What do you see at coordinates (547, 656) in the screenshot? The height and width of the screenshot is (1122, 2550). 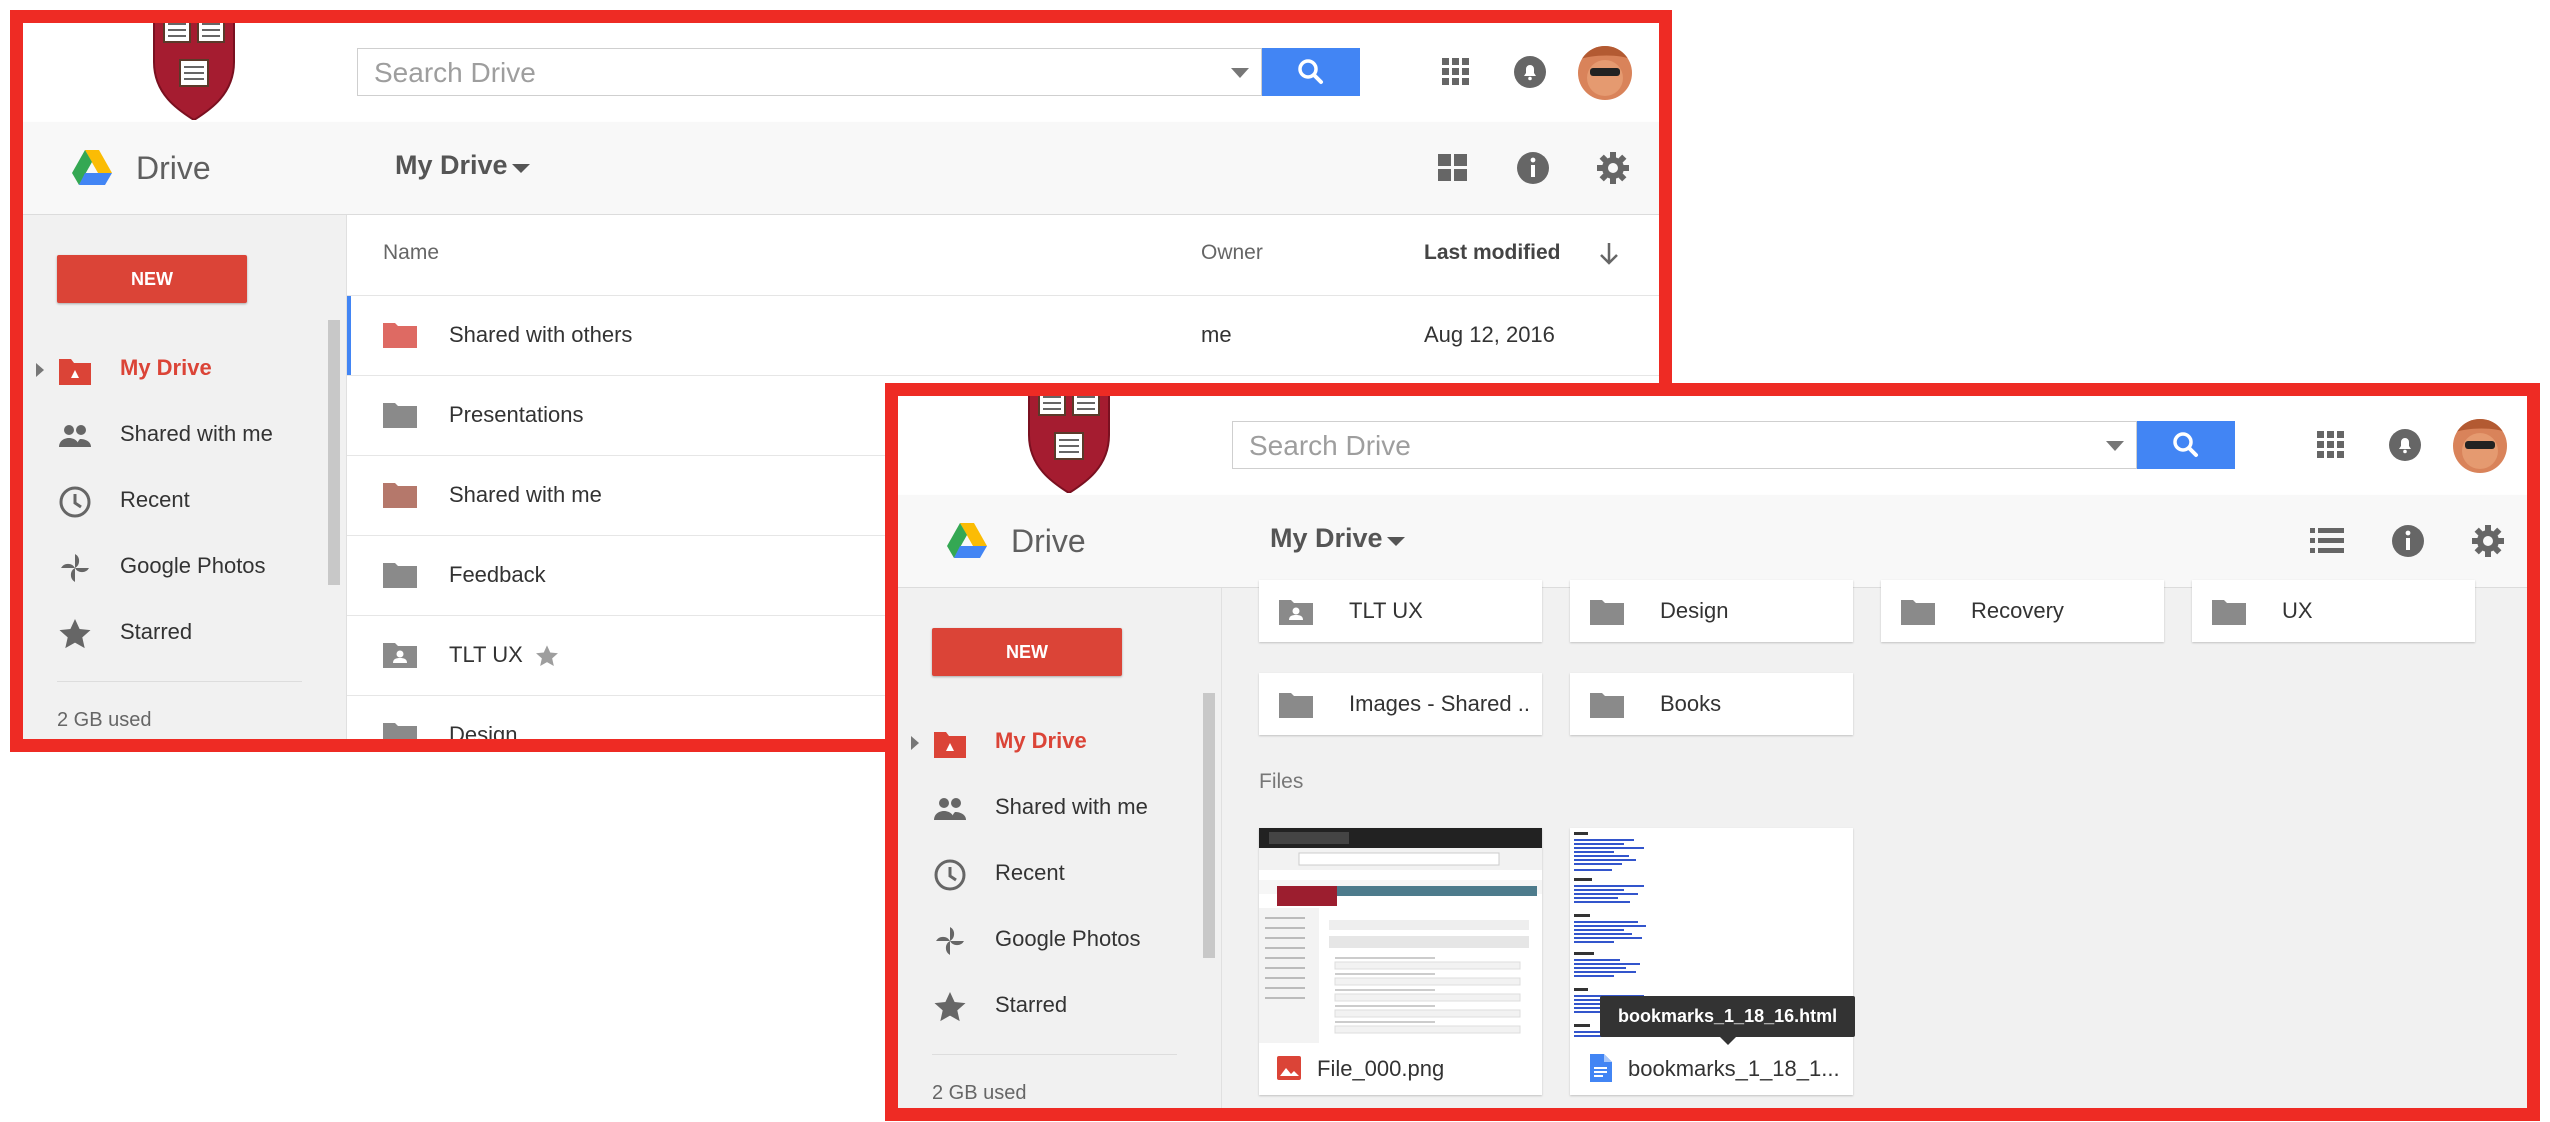 I see `starred-star-icon` at bounding box center [547, 656].